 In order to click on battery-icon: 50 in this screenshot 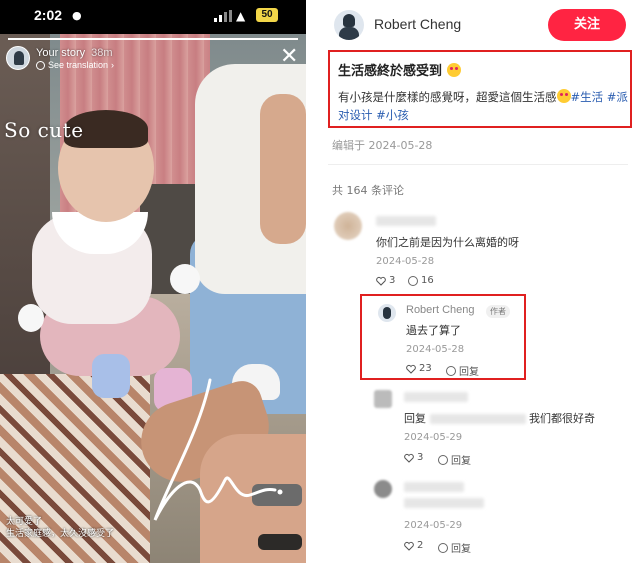, I will do `click(267, 15)`.